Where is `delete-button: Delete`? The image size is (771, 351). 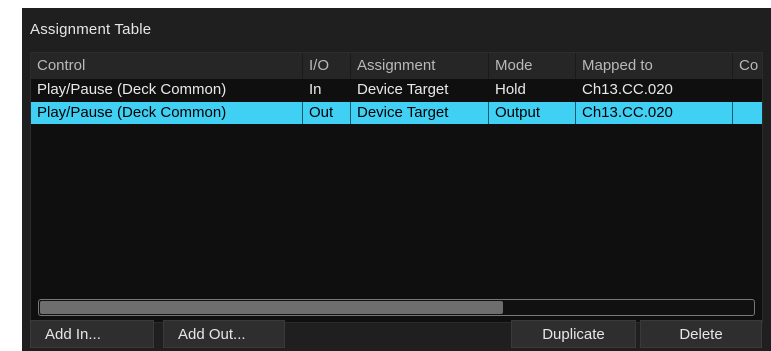 delete-button: Delete is located at coordinates (701, 334).